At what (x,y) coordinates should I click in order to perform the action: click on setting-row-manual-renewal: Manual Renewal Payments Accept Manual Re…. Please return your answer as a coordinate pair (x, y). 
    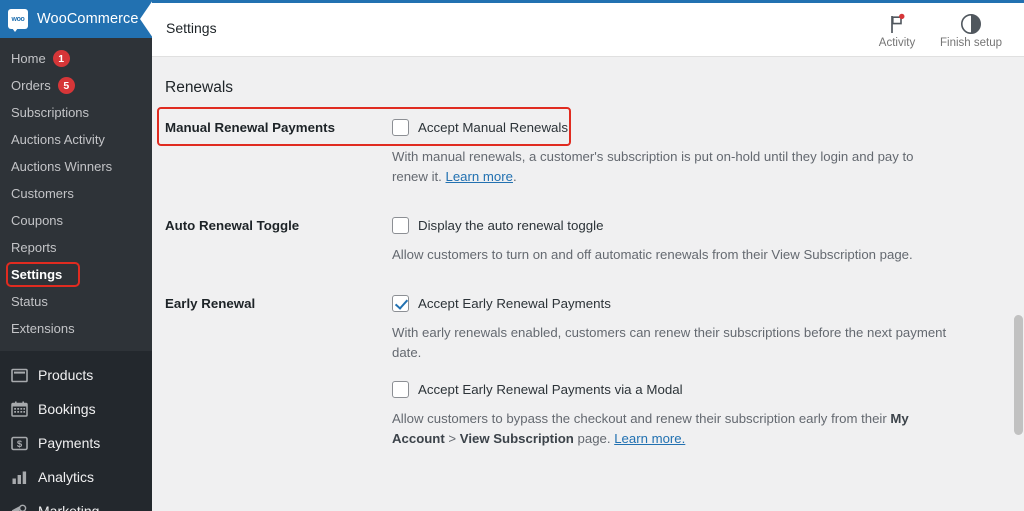
    Looking at the image, I should click on (588, 147).